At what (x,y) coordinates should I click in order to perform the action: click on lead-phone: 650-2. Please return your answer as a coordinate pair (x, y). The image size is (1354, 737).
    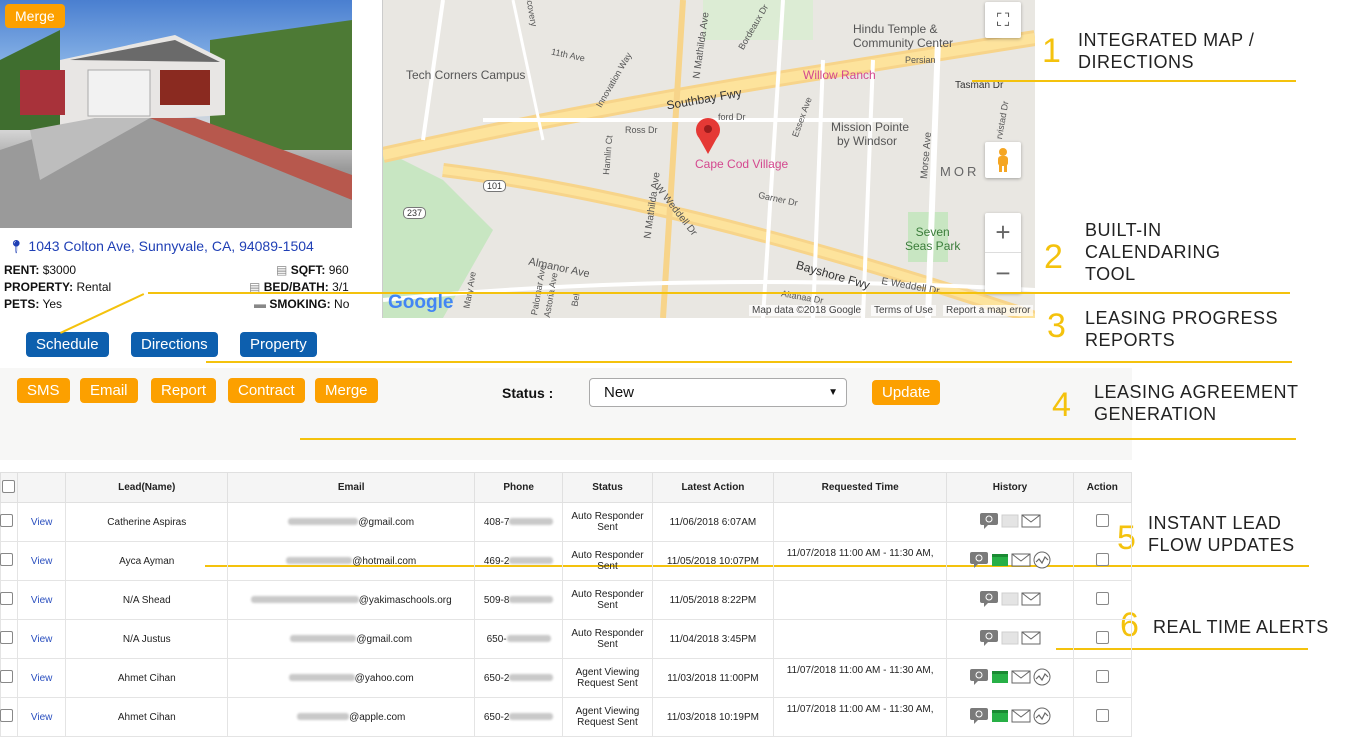
    Looking at the image, I should click on (519, 678).